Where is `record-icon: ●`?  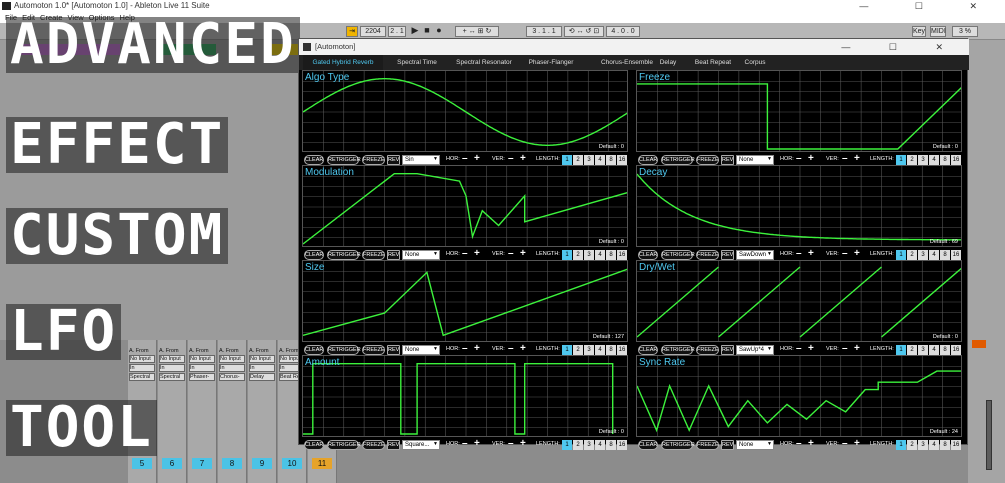 record-icon: ● is located at coordinates (439, 31).